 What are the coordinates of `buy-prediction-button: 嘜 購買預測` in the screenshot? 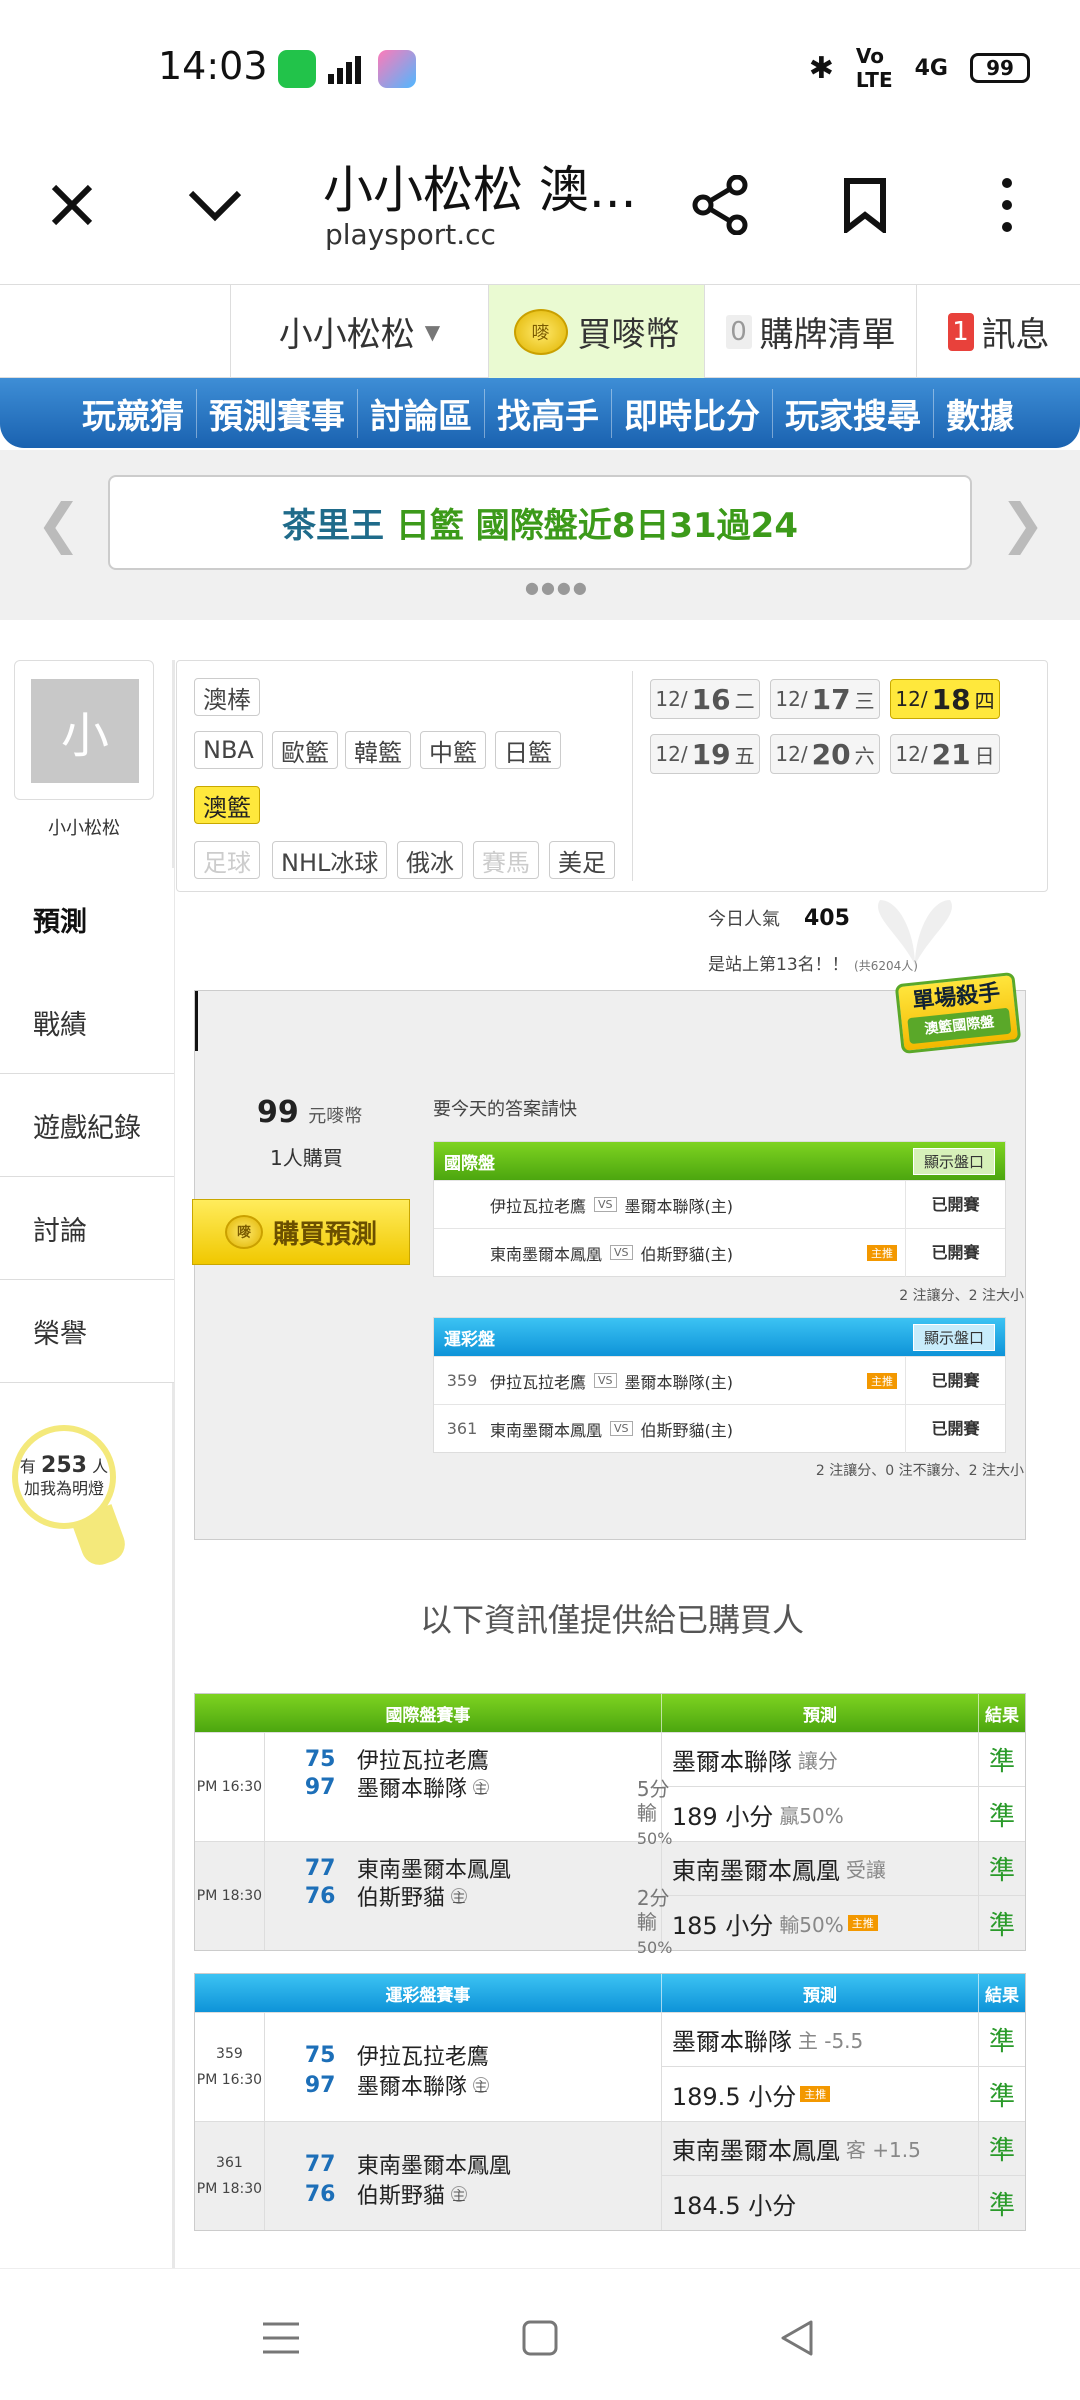 It's located at (301, 1232).